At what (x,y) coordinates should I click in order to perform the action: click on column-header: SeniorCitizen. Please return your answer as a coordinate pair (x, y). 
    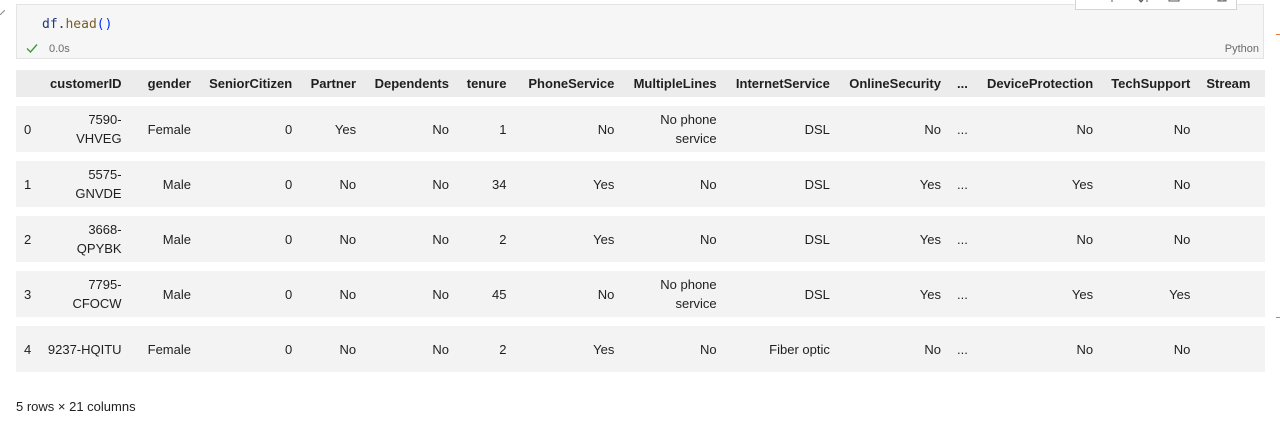
    Looking at the image, I should click on (249, 83).